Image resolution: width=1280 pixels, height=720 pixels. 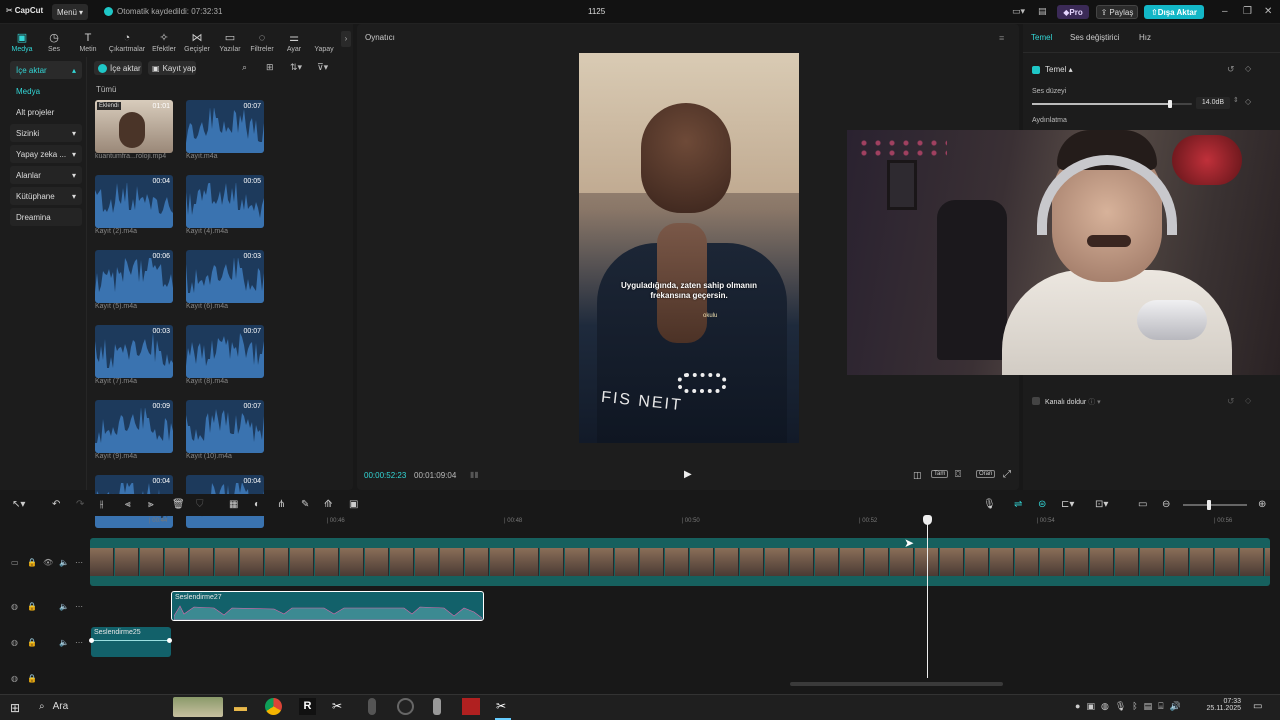 I want to click on zoom-slider, so click(x=1215, y=505).